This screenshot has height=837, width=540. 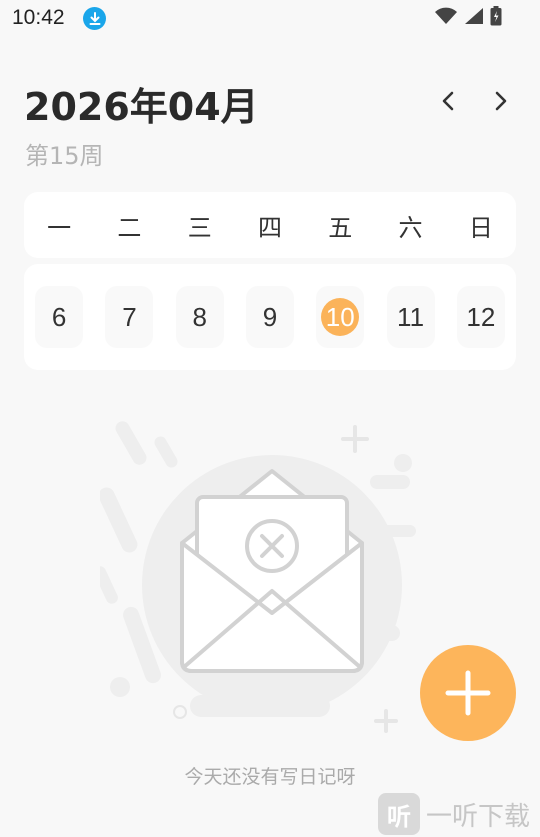 What do you see at coordinates (270, 777) in the screenshot?
I see `empty-state-message: 今天还没有写日记呀` at bounding box center [270, 777].